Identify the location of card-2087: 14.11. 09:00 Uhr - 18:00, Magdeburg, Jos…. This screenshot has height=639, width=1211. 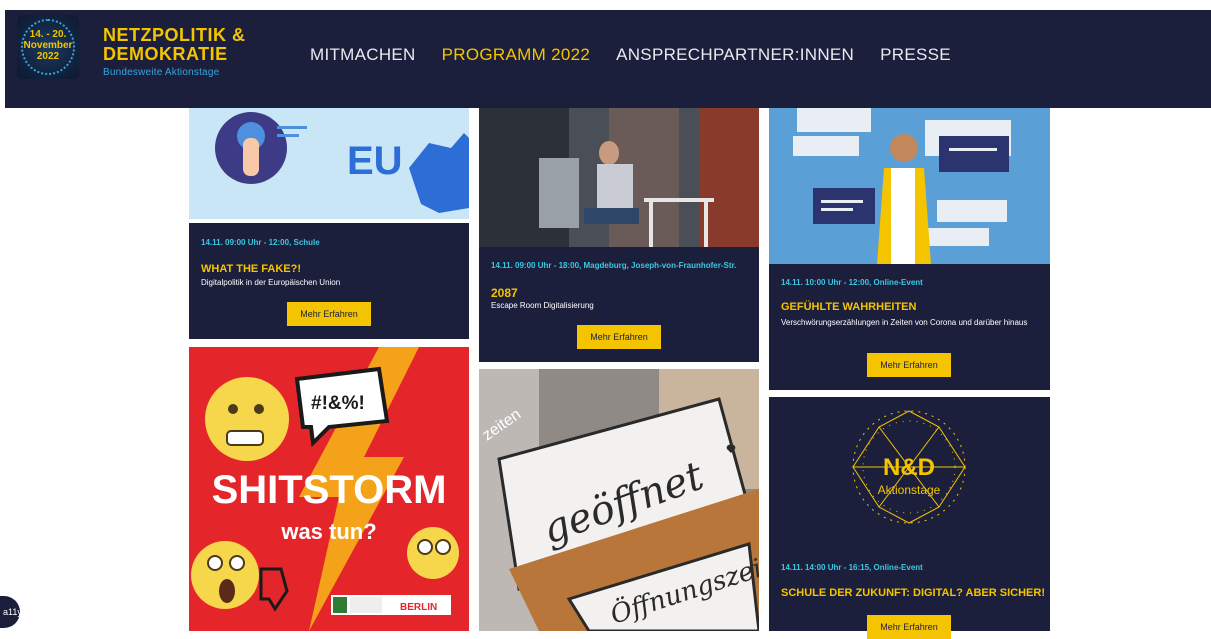
(619, 304).